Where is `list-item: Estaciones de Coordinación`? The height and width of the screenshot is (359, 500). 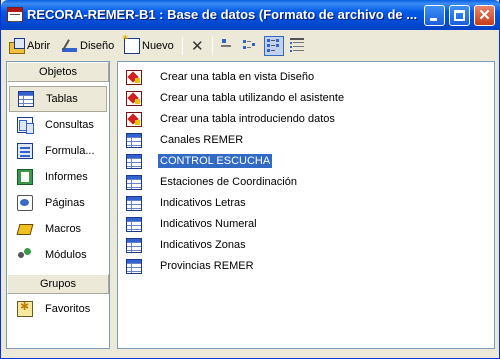
list-item: Estaciones de Coordinación is located at coordinates (212, 182).